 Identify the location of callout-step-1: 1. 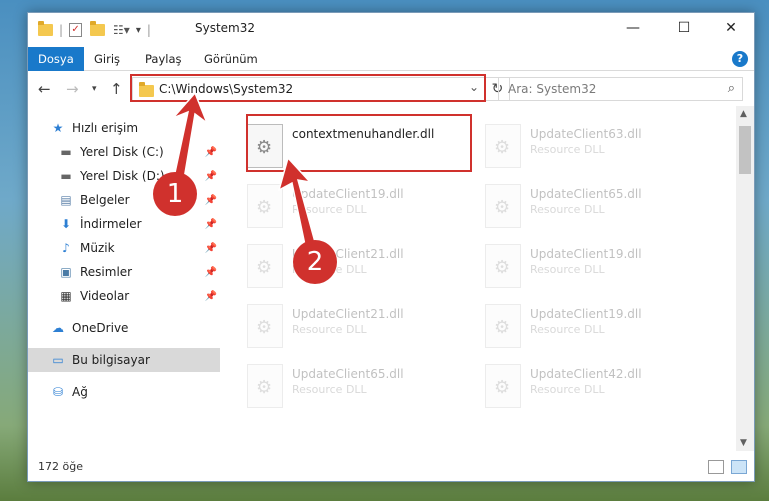
(175, 194).